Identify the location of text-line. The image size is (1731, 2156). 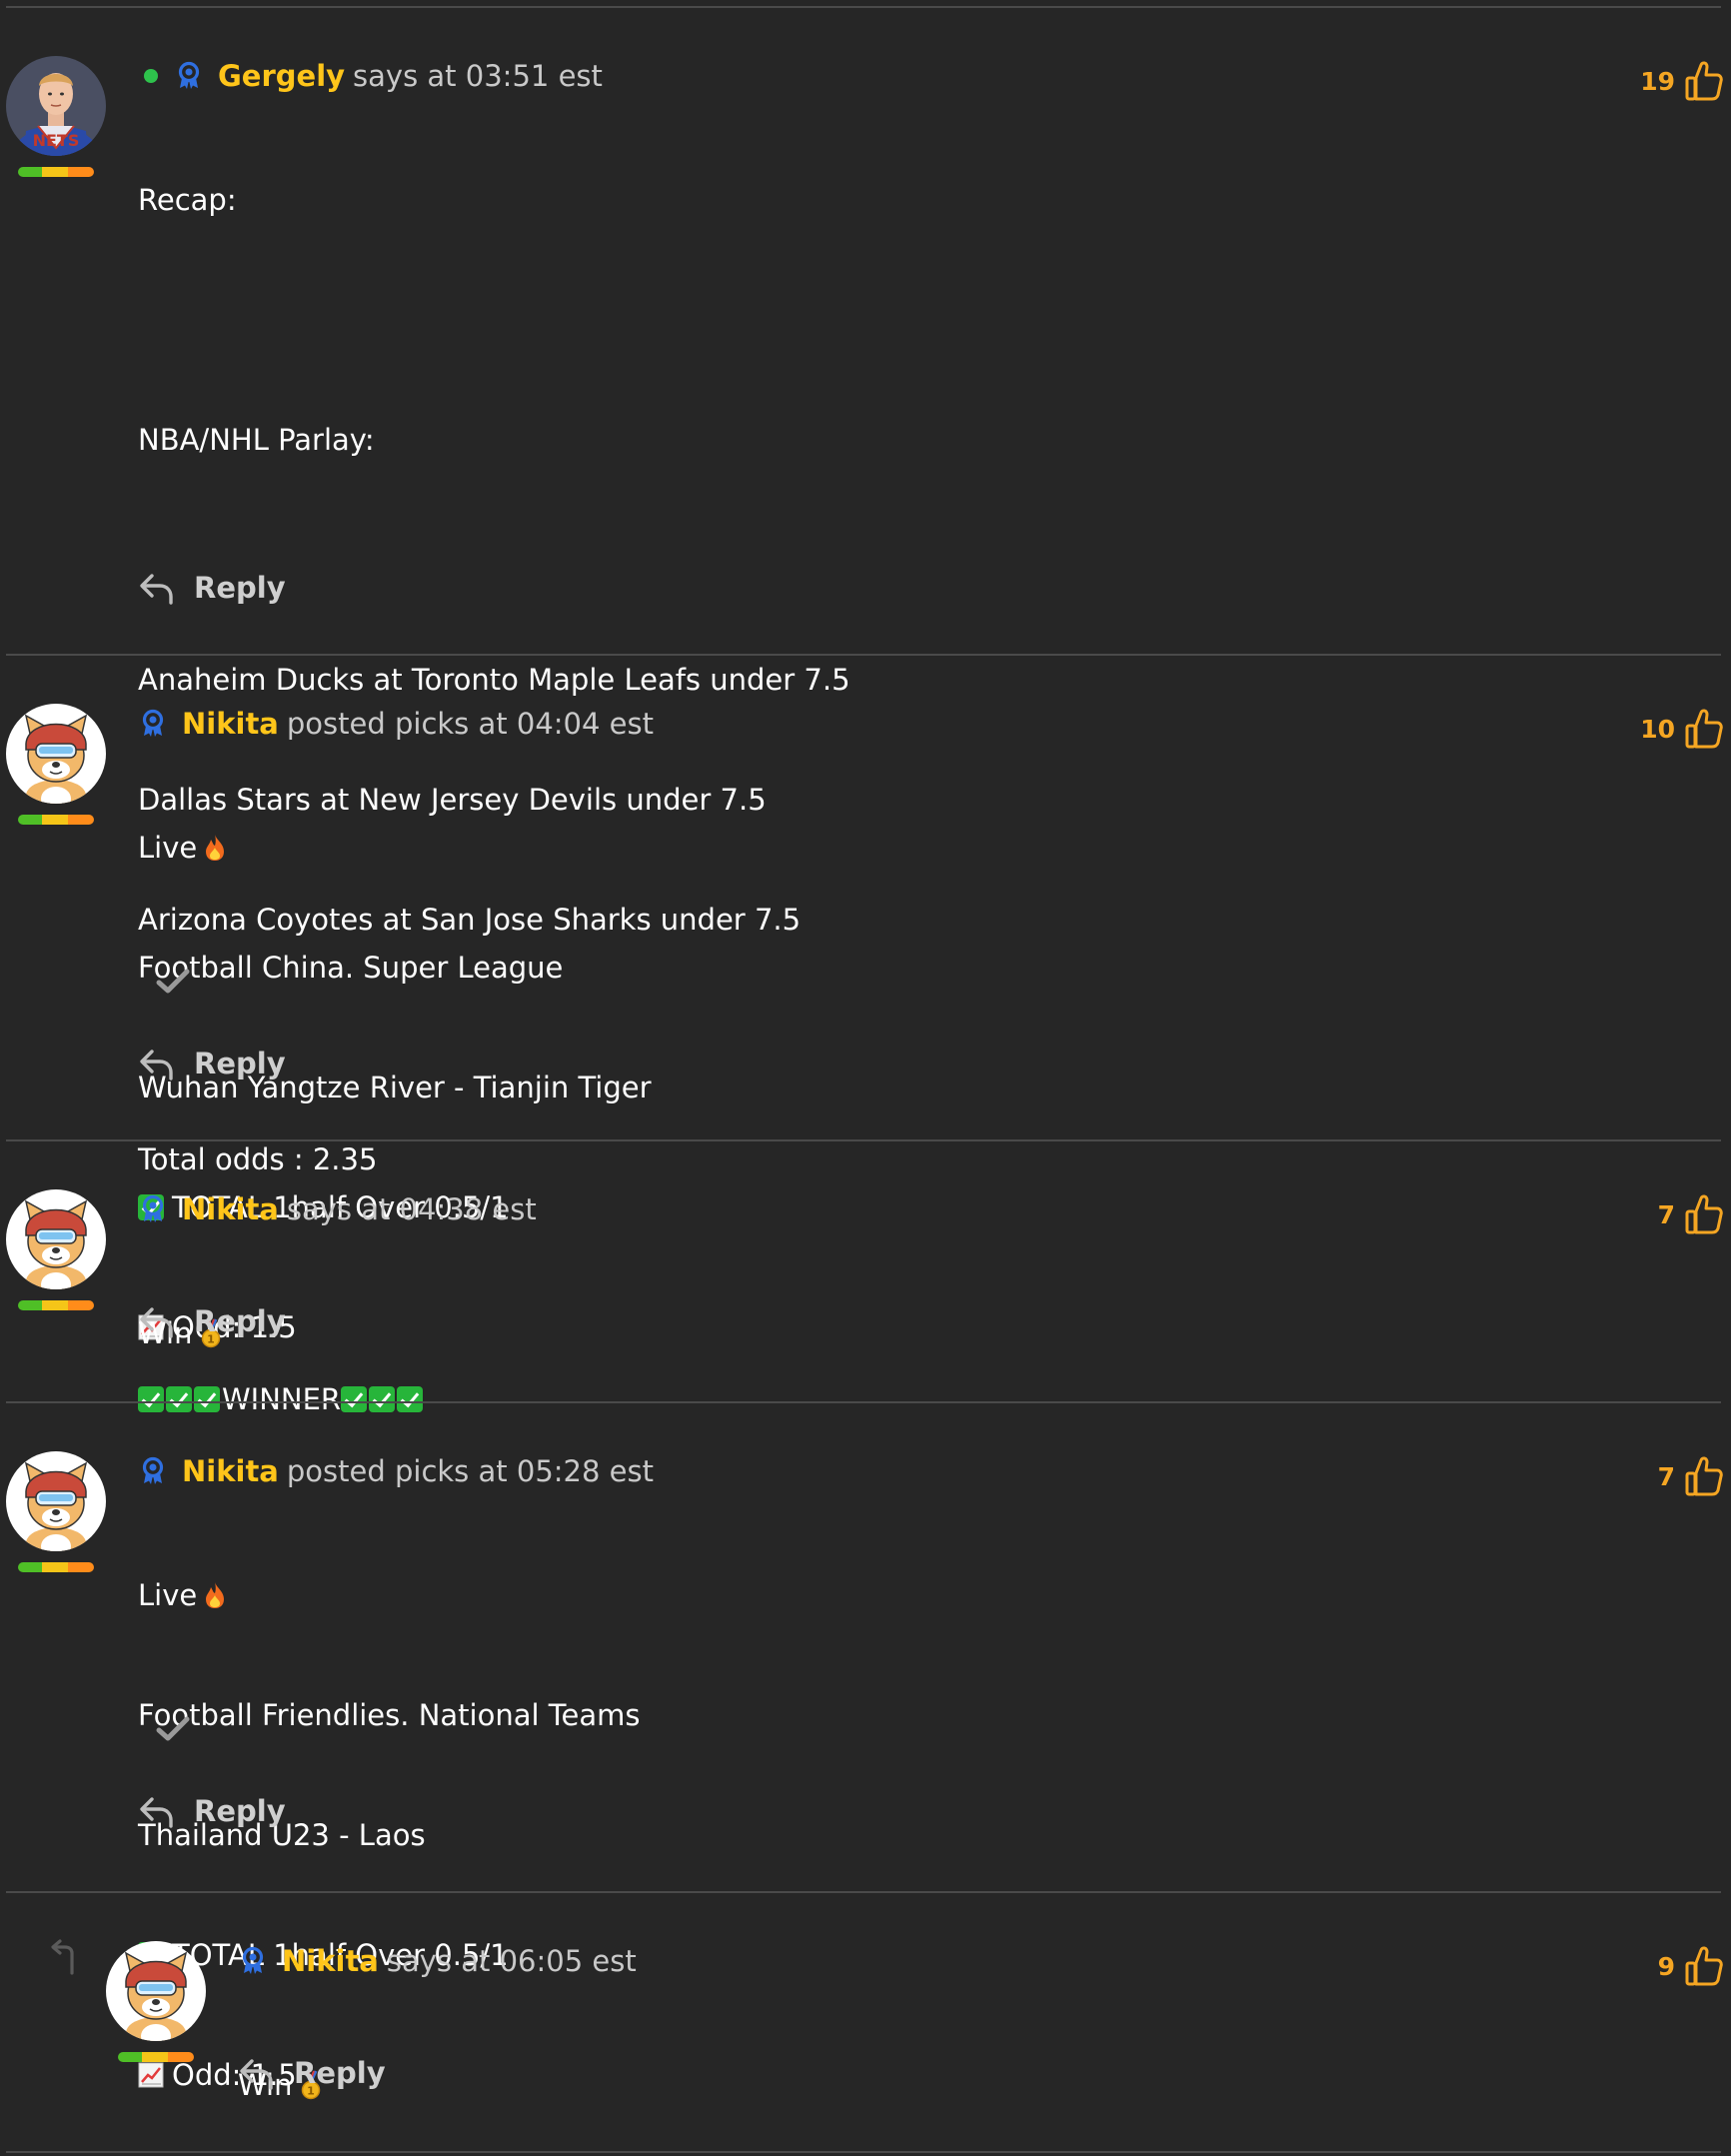
(495, 320).